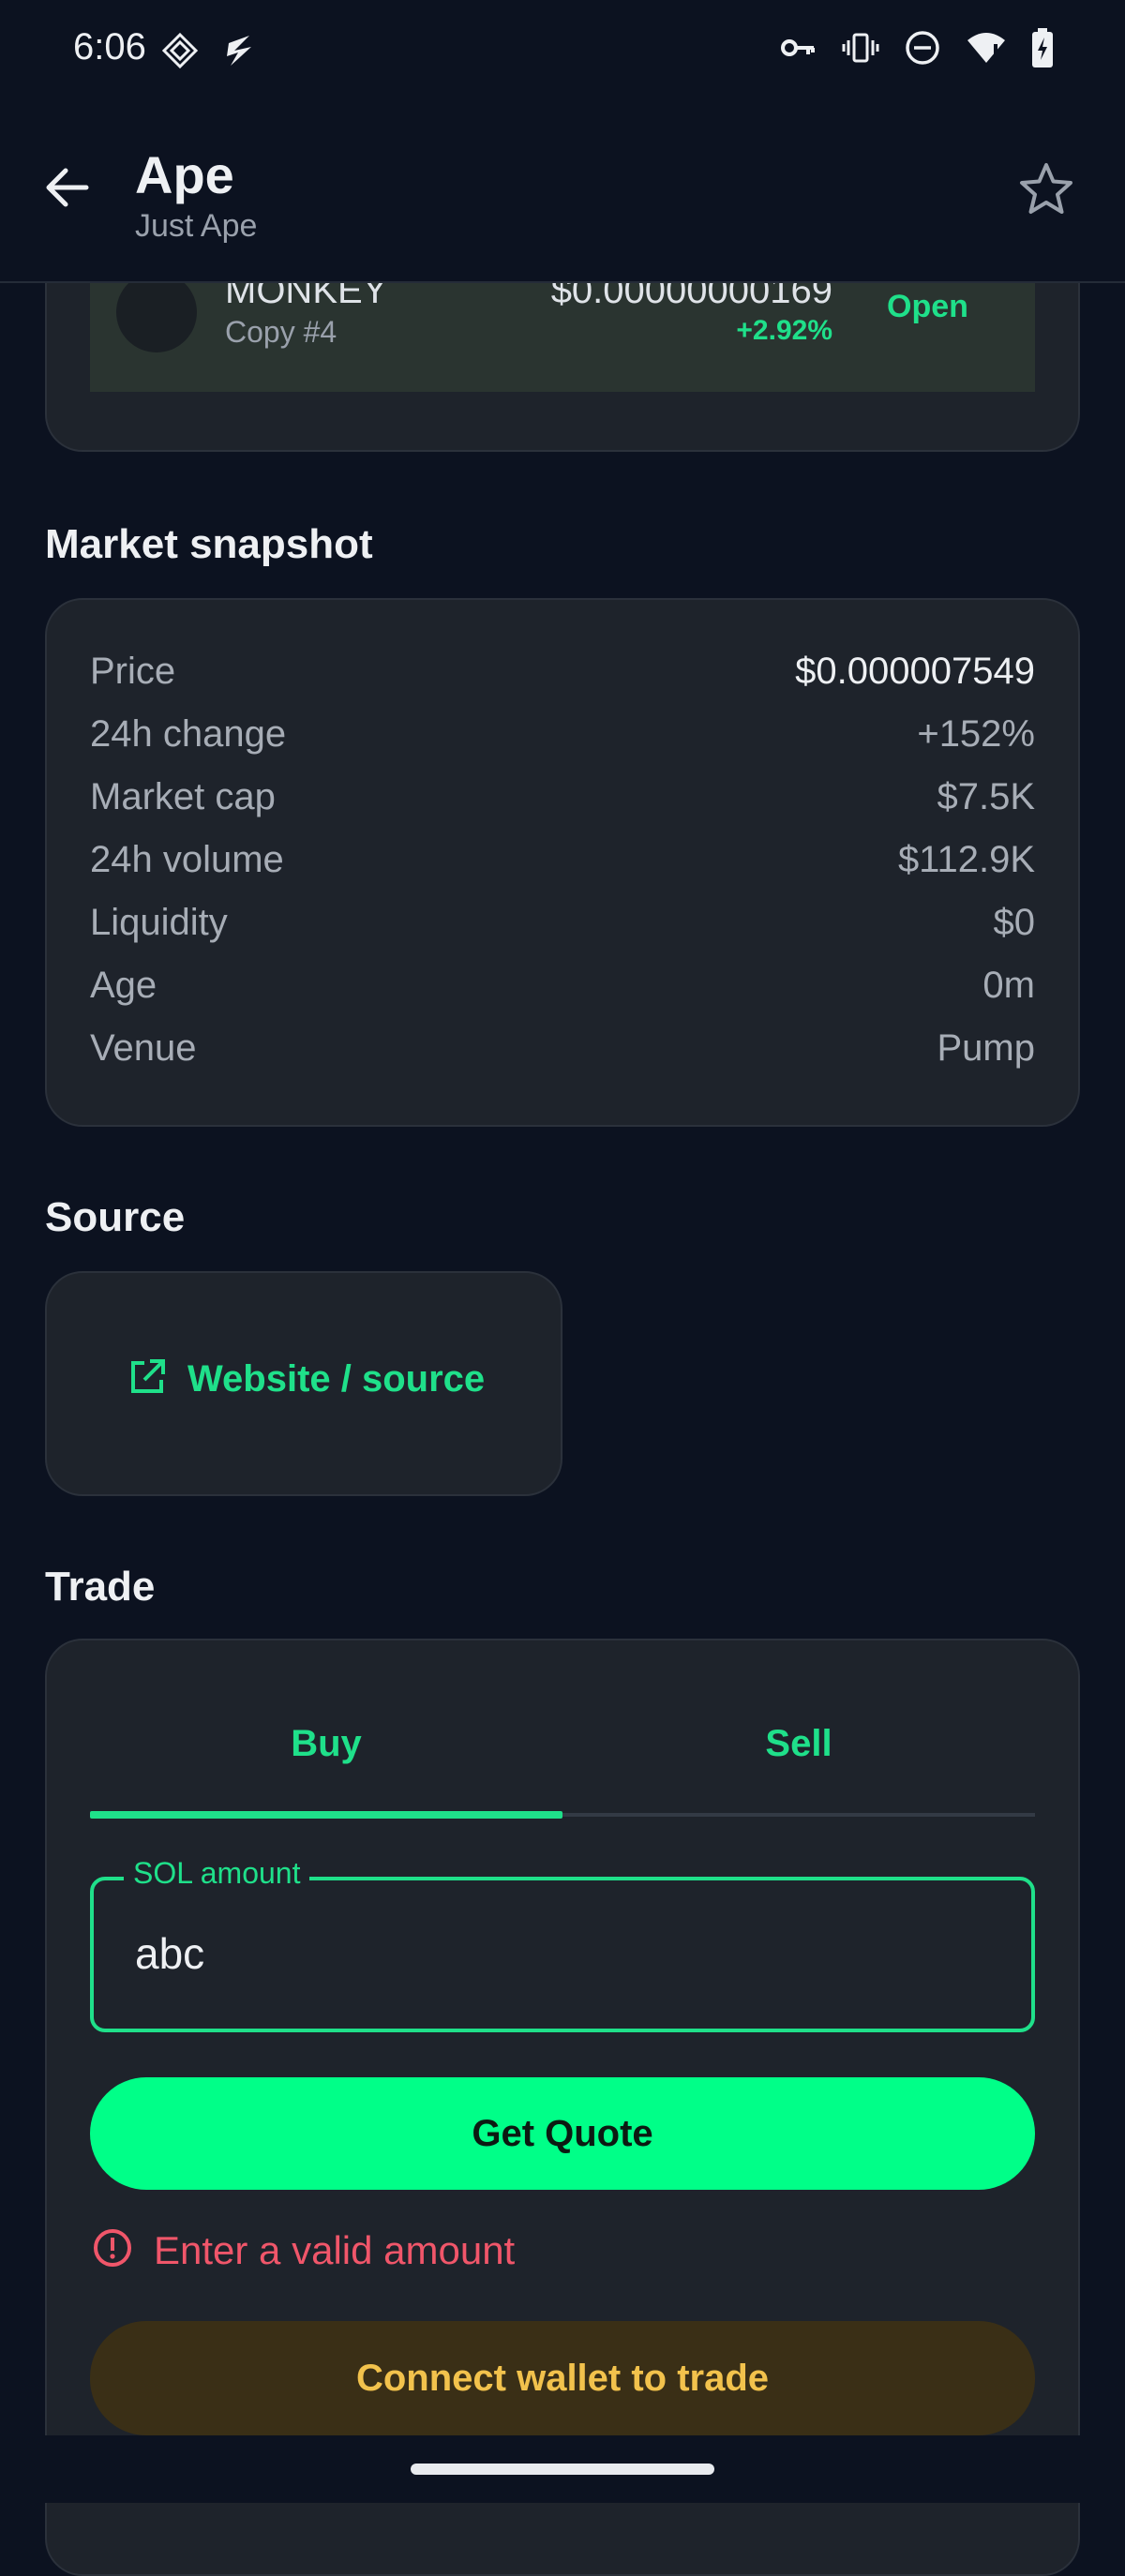  Describe the element at coordinates (966, 860) in the screenshot. I see `snapshot-value: $112.9K` at that location.